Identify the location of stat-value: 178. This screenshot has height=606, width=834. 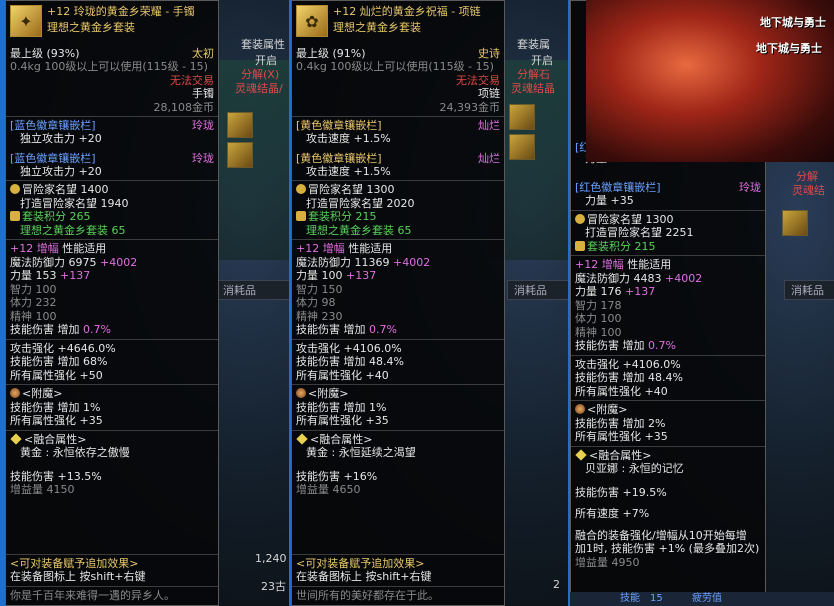
(611, 305).